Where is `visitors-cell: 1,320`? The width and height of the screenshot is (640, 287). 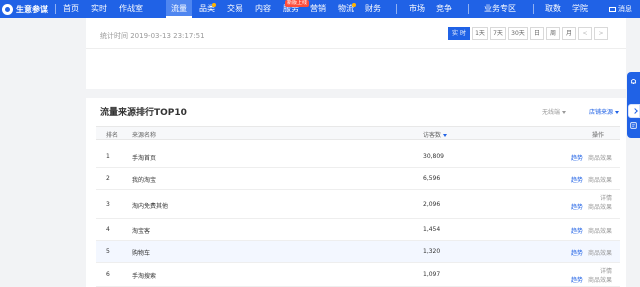
visitors-cell: 1,320 is located at coordinates (432, 251).